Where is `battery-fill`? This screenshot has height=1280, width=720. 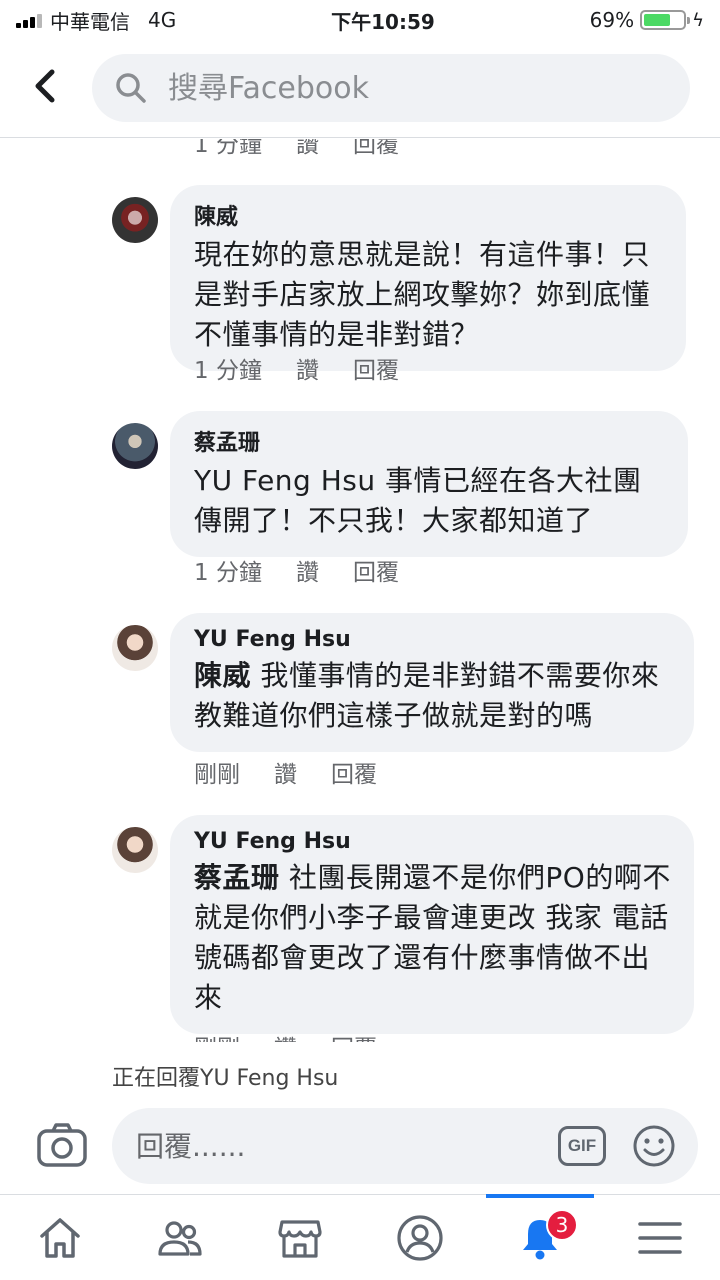
battery-fill is located at coordinates (657, 20).